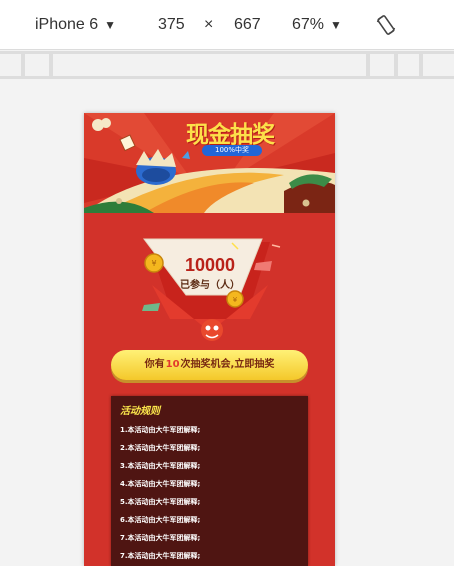  Describe the element at coordinates (227, 25) in the screenshot. I see `device-toolbar: iPhone 6 ▼ 375 × 667 67% ▼` at that location.